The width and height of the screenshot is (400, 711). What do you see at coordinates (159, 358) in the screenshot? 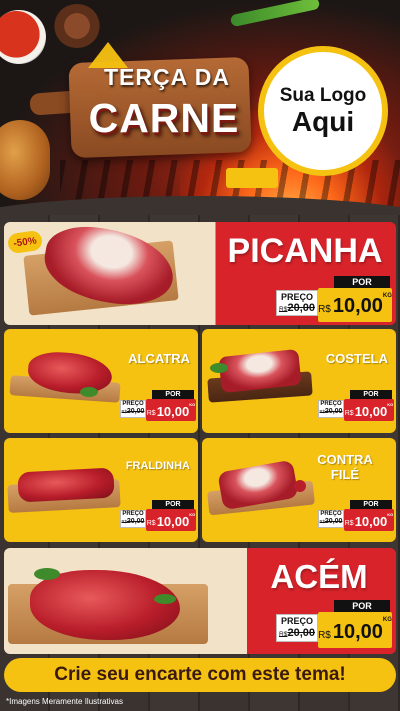
I see `product-name: ALCATRA` at bounding box center [159, 358].